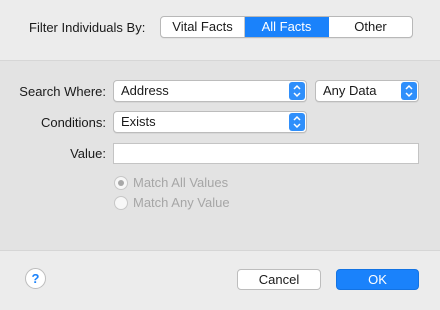  I want to click on match-all-label: Match All Values, so click(181, 182).